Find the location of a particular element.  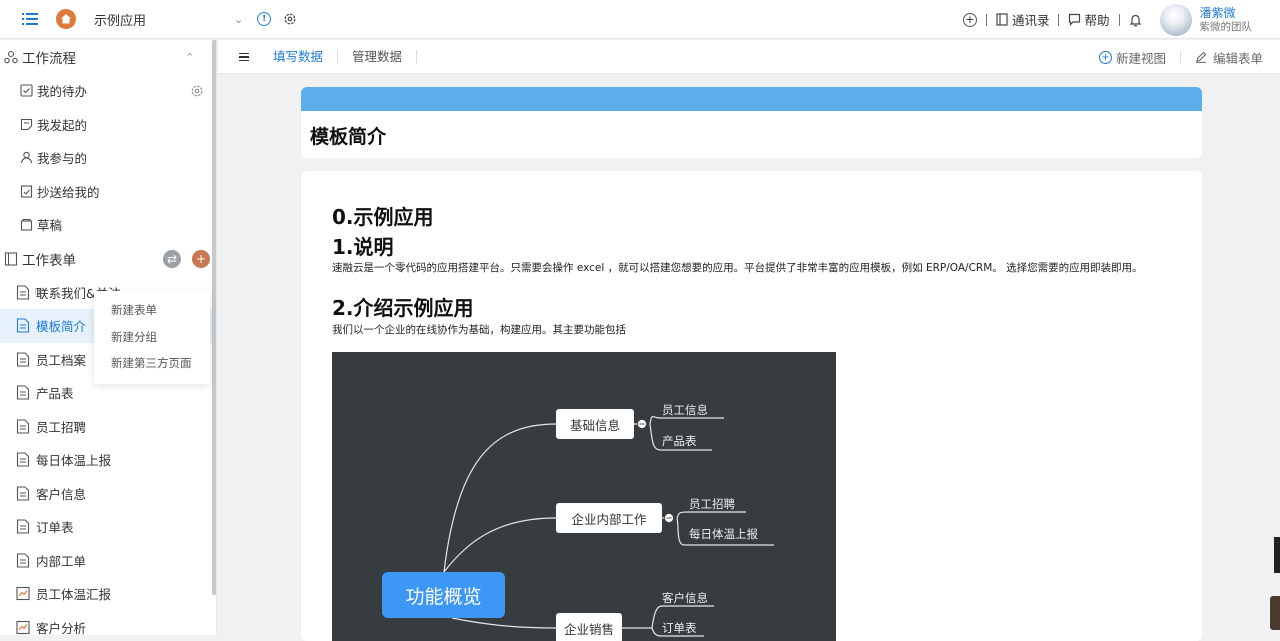

sidebar-item-todo: 我的待办 is located at coordinates (108, 91).